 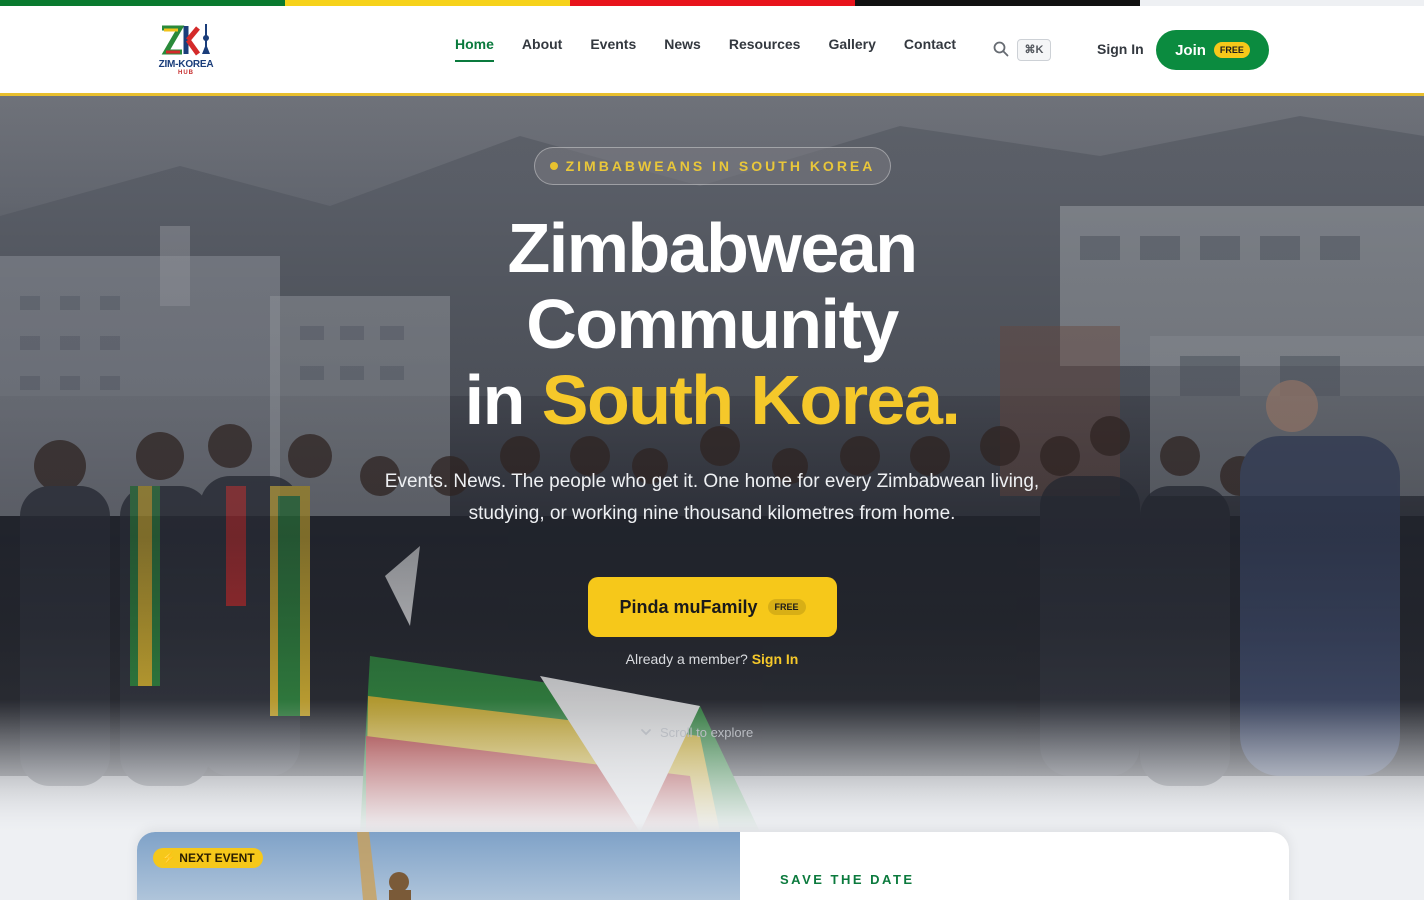 What do you see at coordinates (1120, 49) in the screenshot?
I see `signin-link: Sign In` at bounding box center [1120, 49].